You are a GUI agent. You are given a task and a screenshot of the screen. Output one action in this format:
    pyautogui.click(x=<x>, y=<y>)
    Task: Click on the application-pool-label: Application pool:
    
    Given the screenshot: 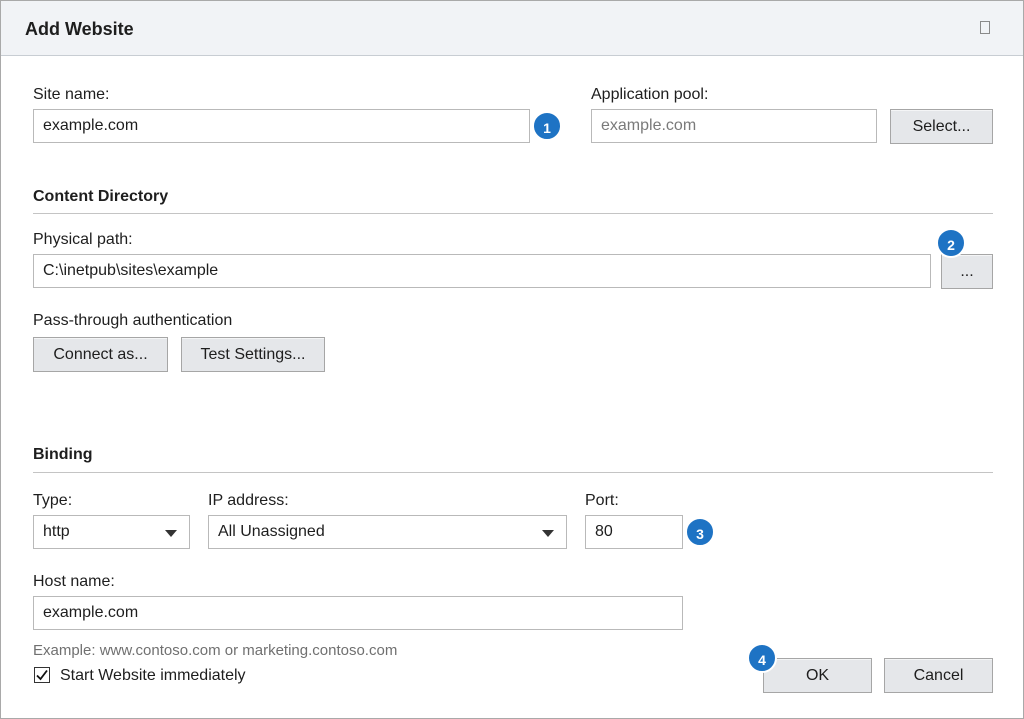 What is the action you would take?
    pyautogui.click(x=650, y=94)
    